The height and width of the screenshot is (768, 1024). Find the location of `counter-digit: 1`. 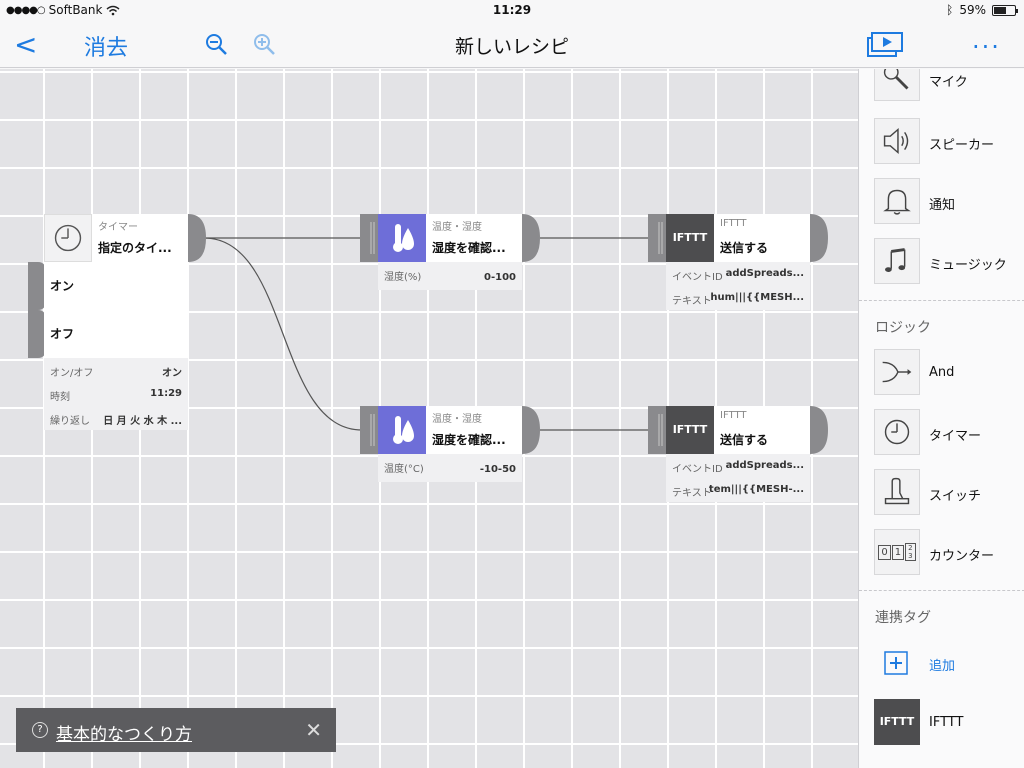

counter-digit: 1 is located at coordinates (898, 552).